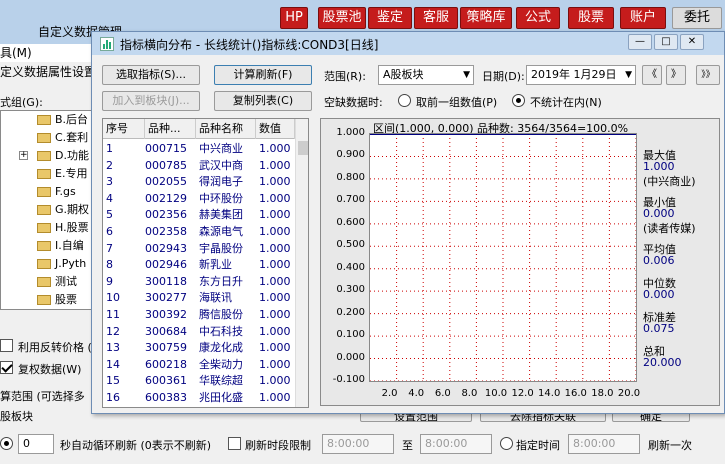 The image size is (725, 464). I want to click on table-cell: 6, so click(109, 231).